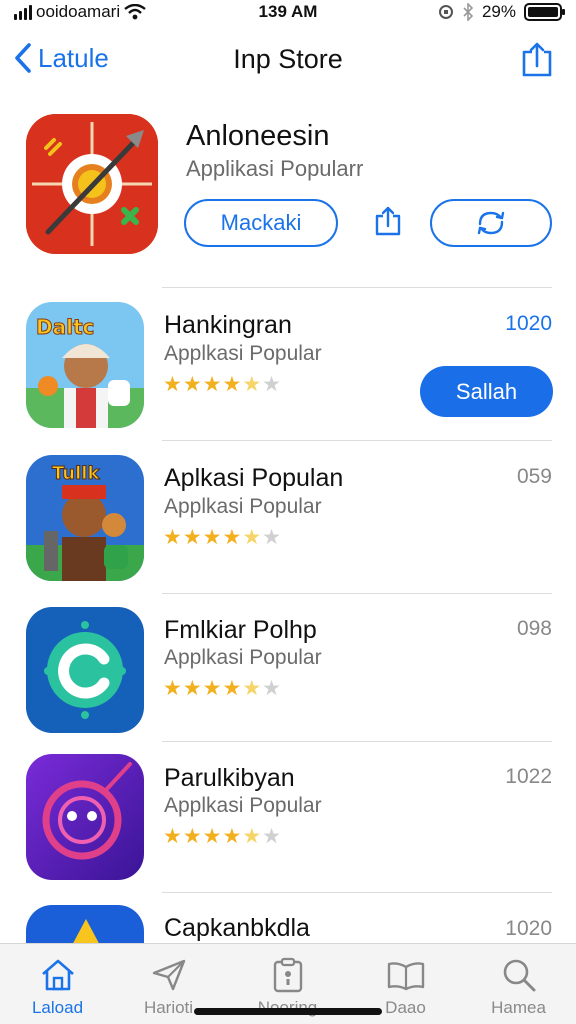 This screenshot has height=1024, width=576. I want to click on bluetooth-icon, so click(468, 12).